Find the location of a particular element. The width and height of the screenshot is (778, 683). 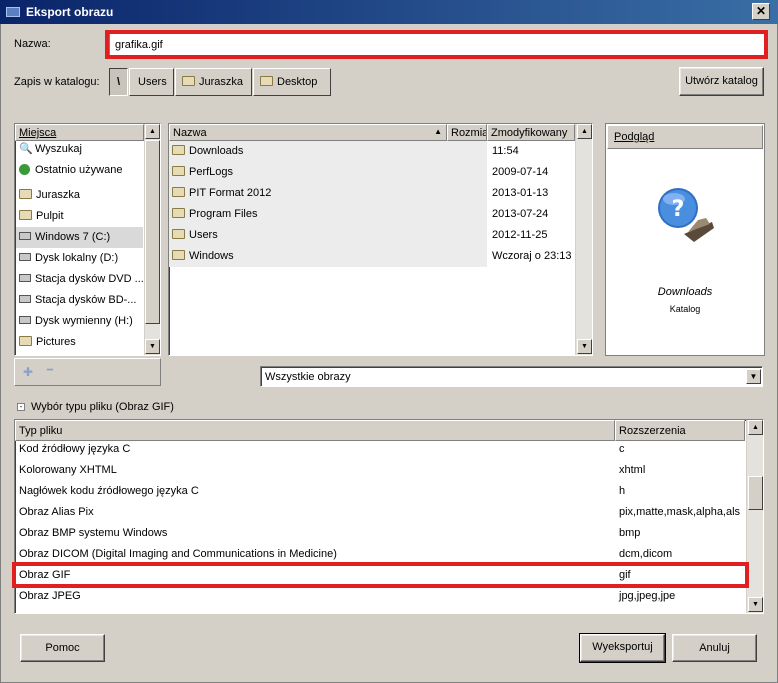

file-type-name: Obraz JPEG is located at coordinates (50, 596).